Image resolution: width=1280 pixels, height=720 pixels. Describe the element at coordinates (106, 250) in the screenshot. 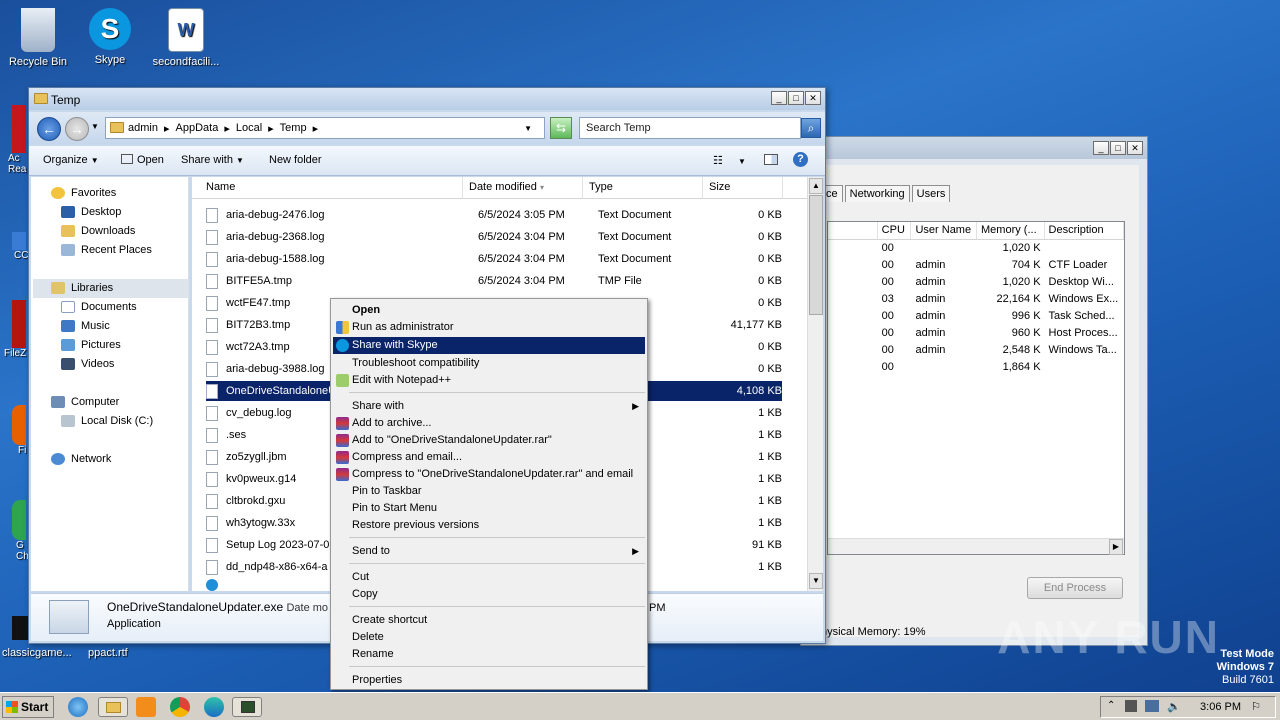

I see `nav-recent-places: Recent Places` at that location.